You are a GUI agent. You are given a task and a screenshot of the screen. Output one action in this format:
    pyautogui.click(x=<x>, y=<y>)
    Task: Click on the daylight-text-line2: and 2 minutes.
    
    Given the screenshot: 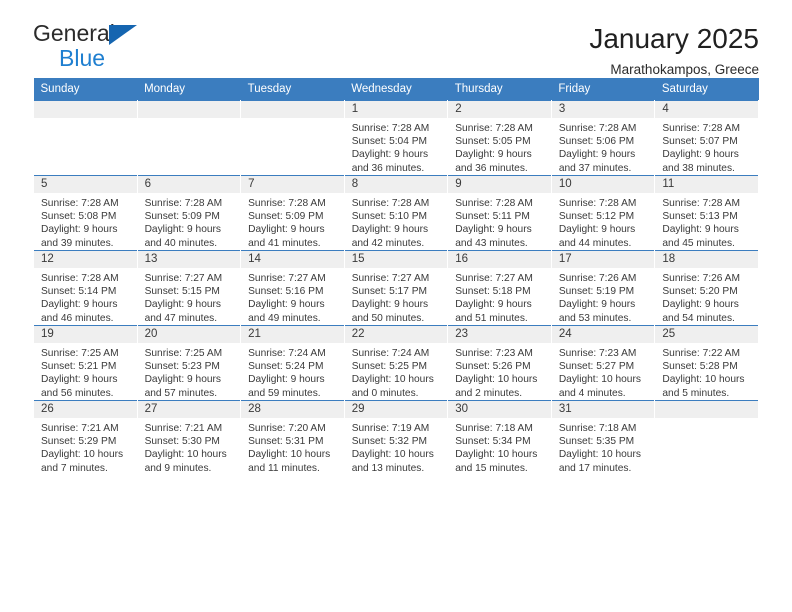 What is the action you would take?
    pyautogui.click(x=489, y=393)
    